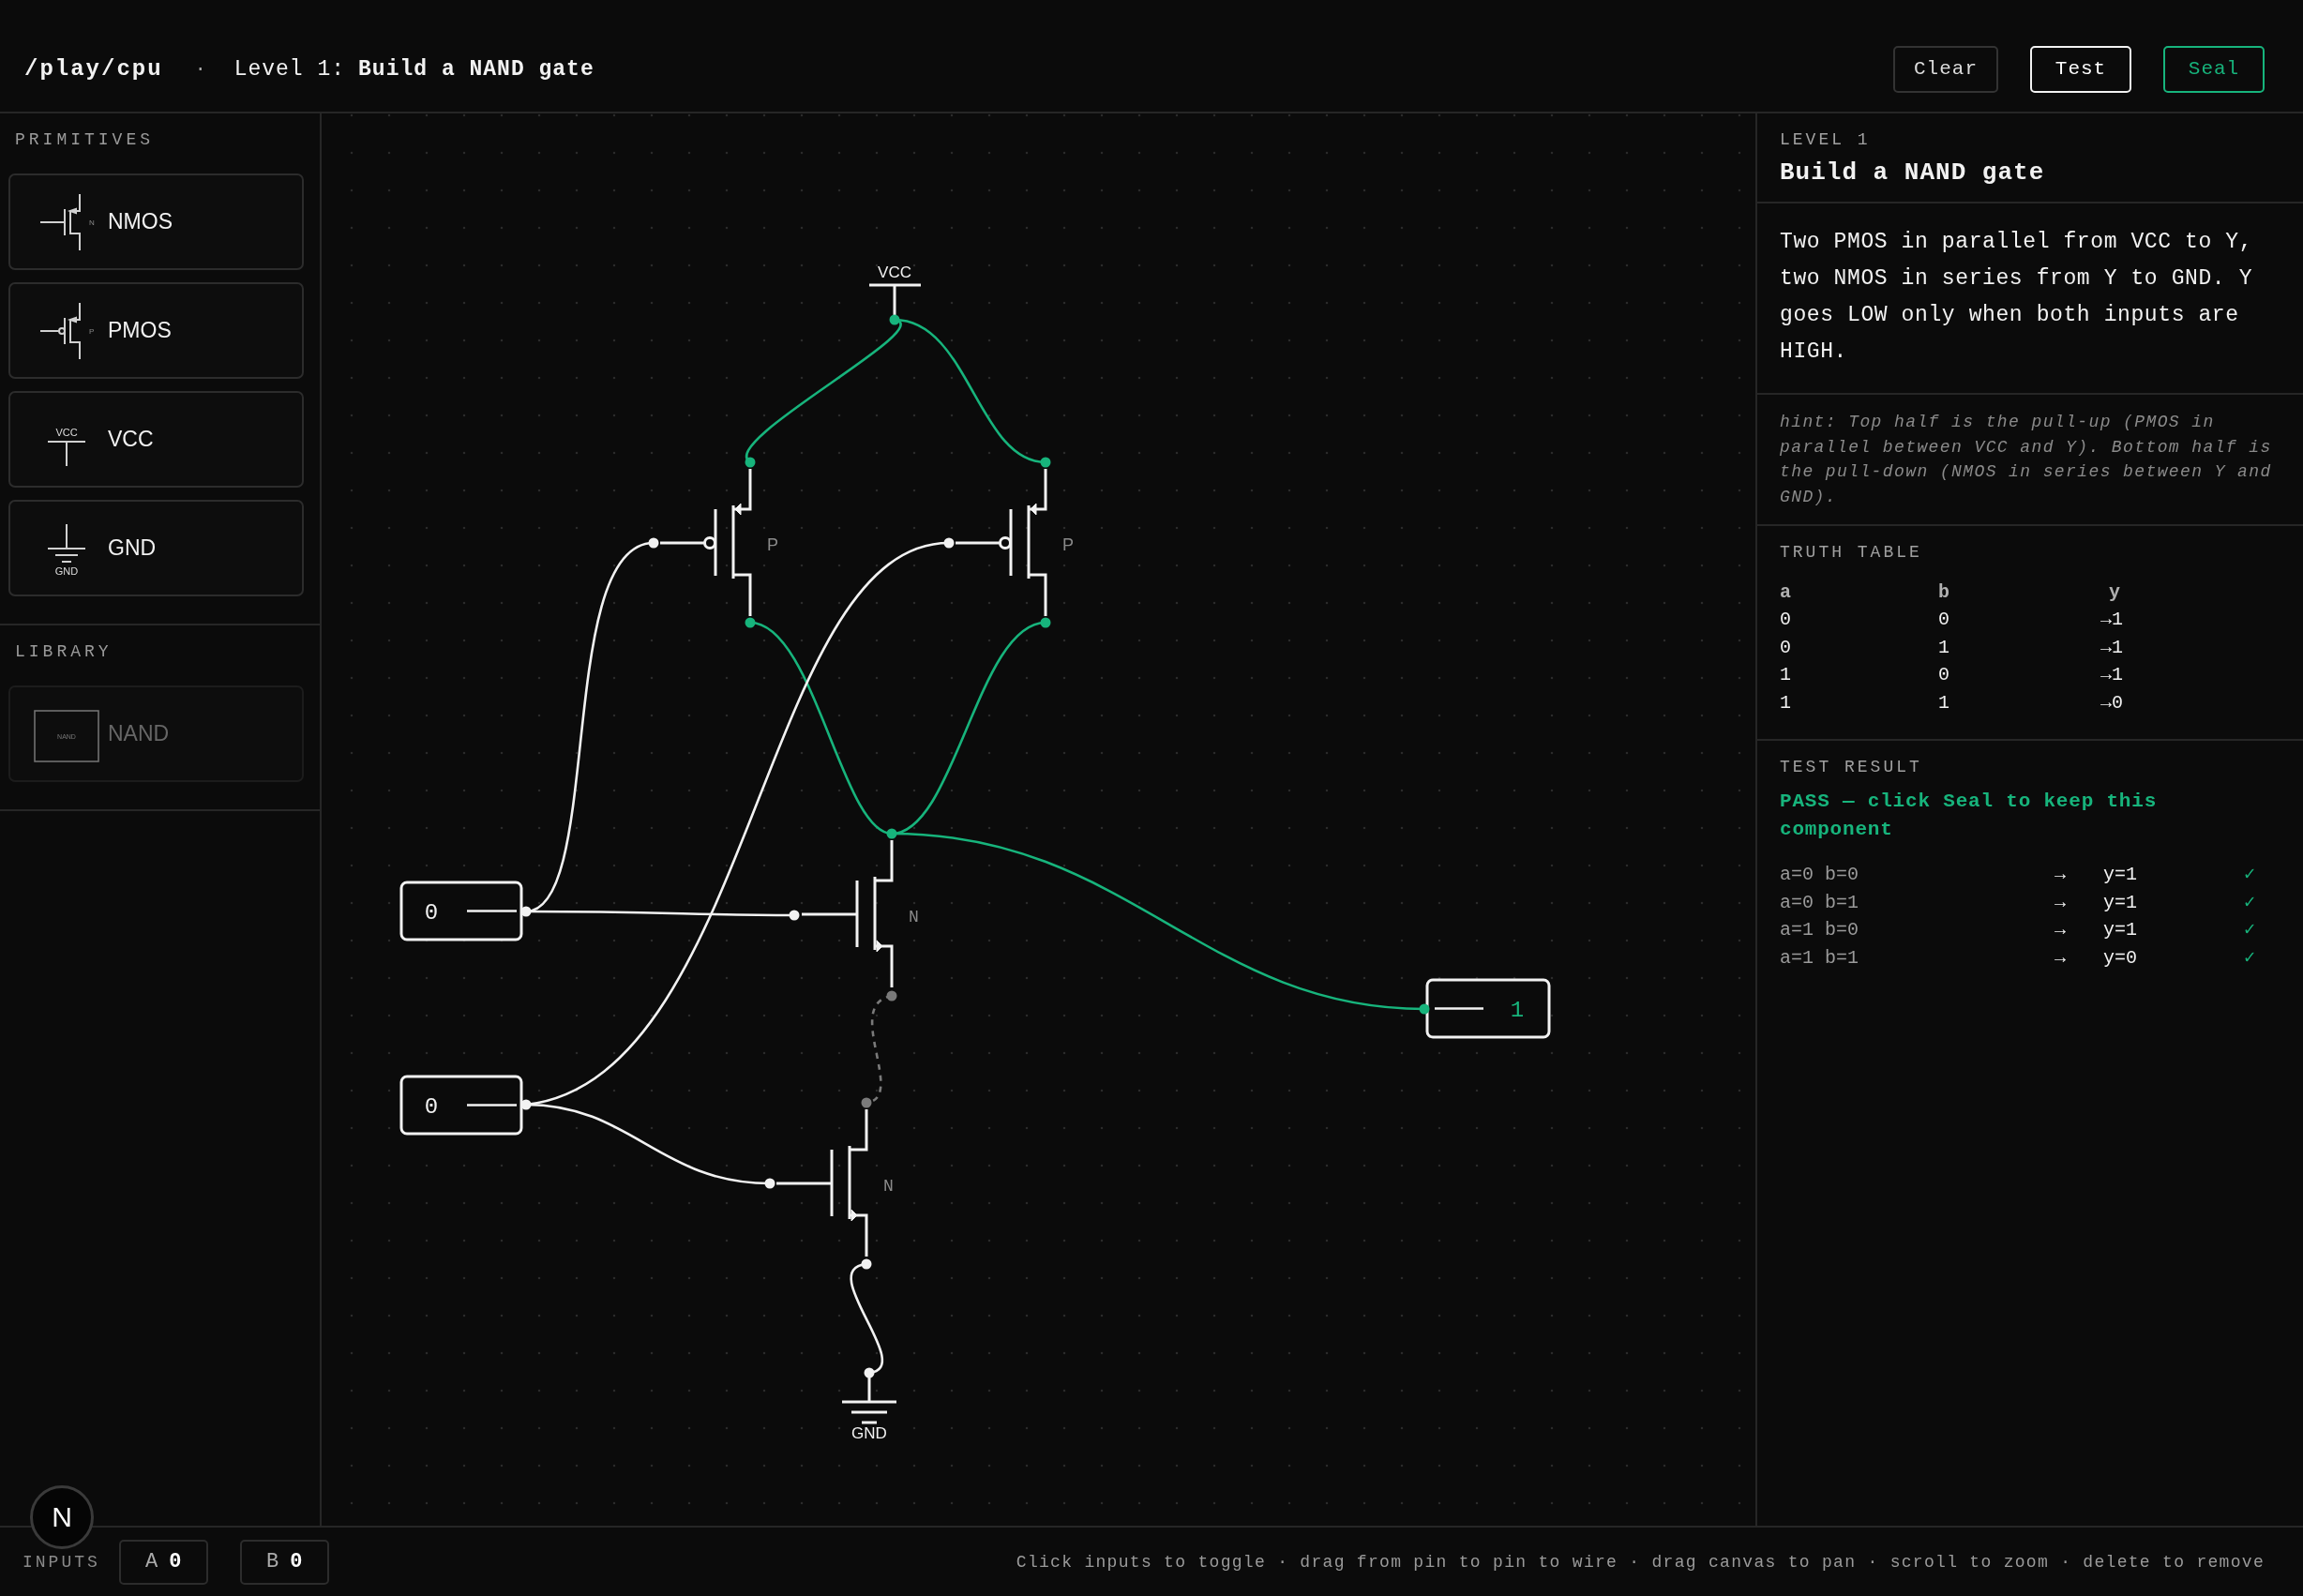 Image resolution: width=2303 pixels, height=1596 pixels. I want to click on case-output: y=0, so click(2120, 958).